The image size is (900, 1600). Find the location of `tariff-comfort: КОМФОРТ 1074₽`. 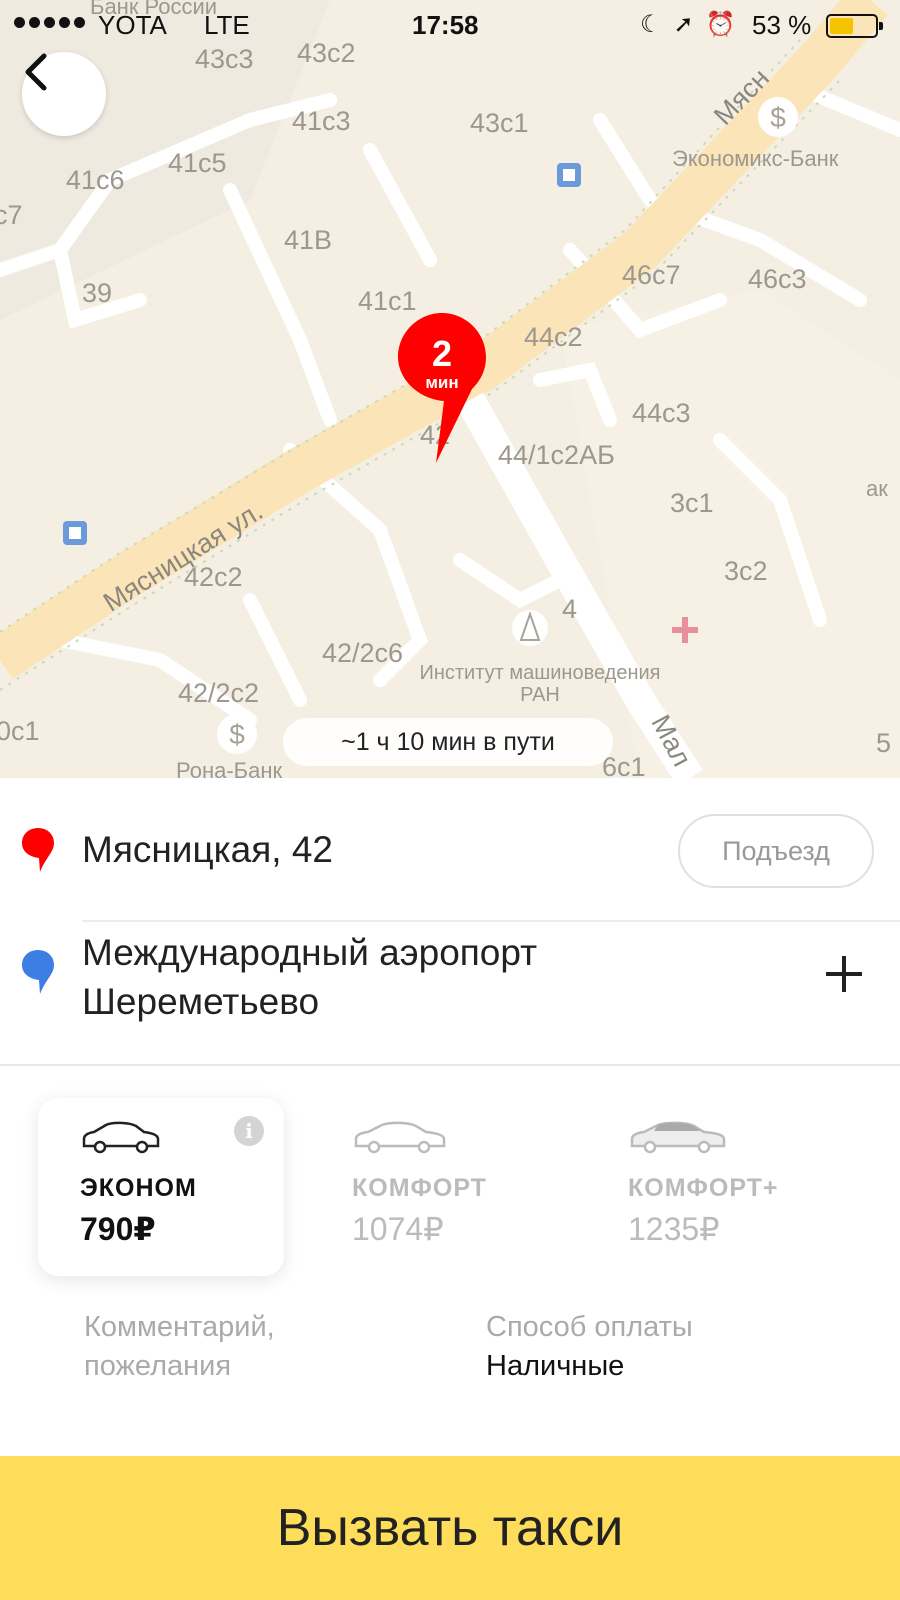

tariff-comfort: КОМФОРТ 1074₽ is located at coordinates (433, 1187).